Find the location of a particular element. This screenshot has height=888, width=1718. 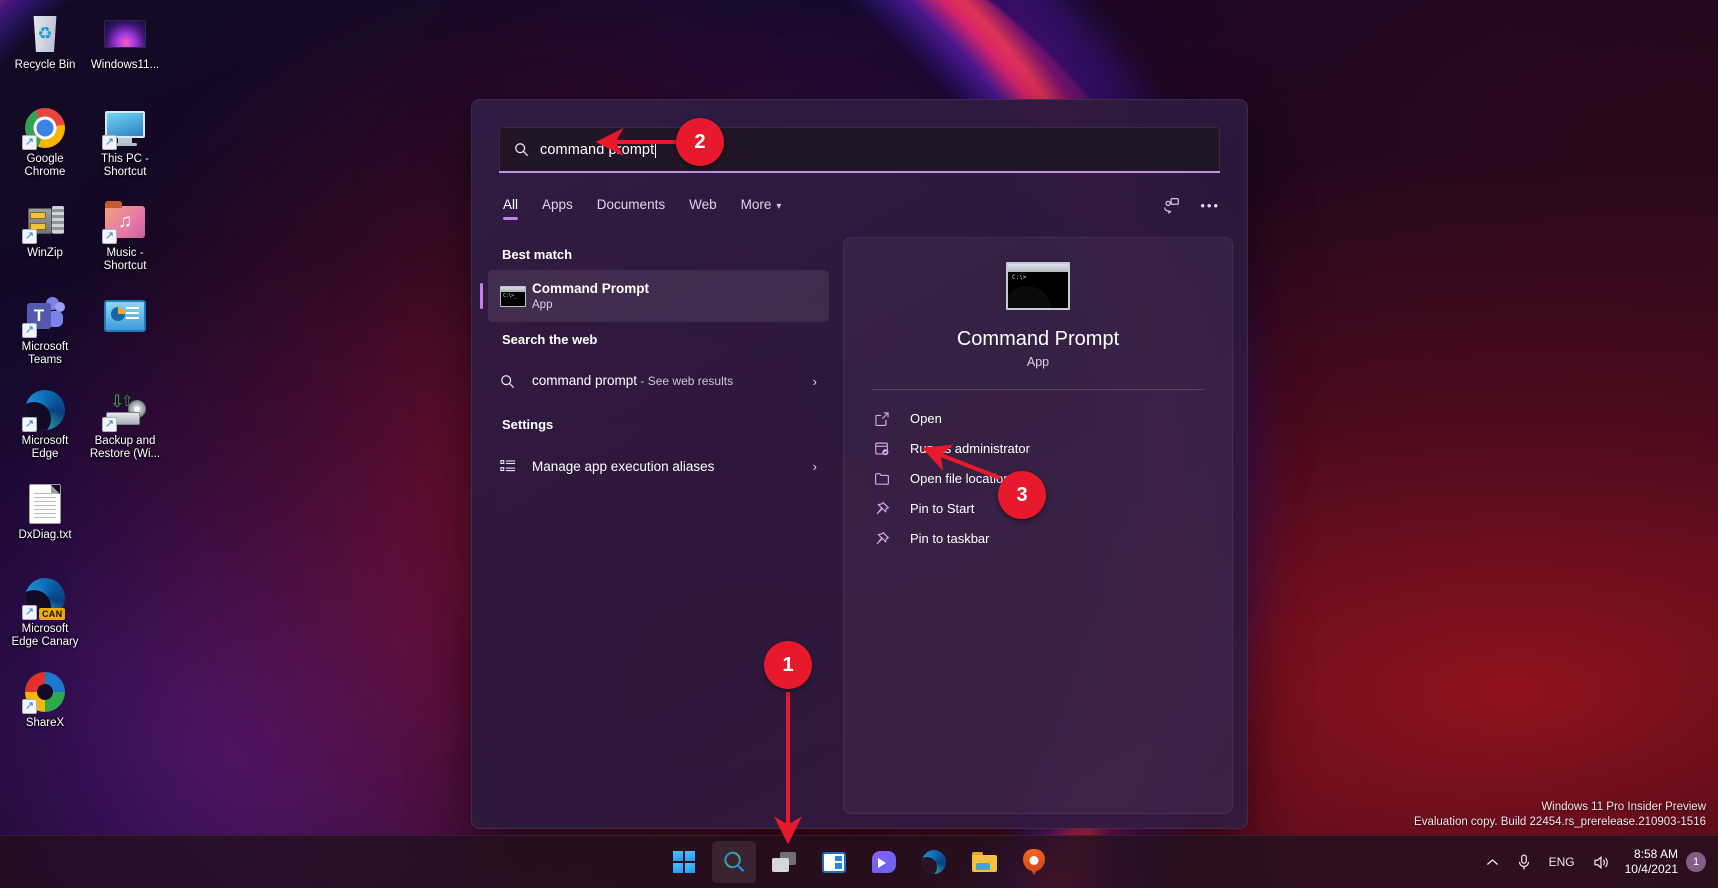

search-button is located at coordinates (734, 862).